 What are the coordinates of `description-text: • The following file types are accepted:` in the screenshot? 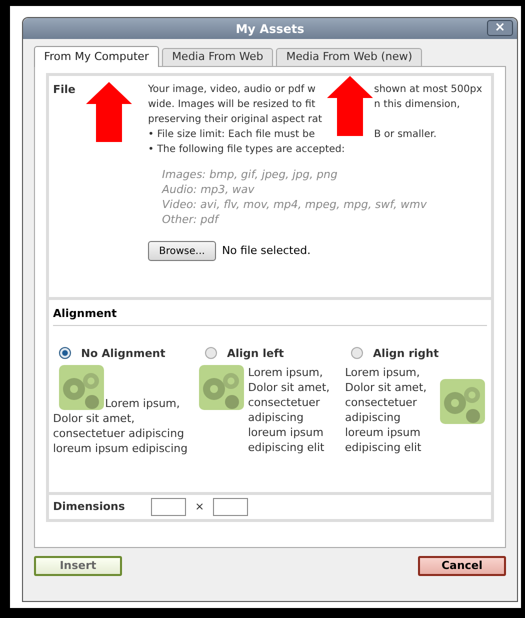 It's located at (246, 149).